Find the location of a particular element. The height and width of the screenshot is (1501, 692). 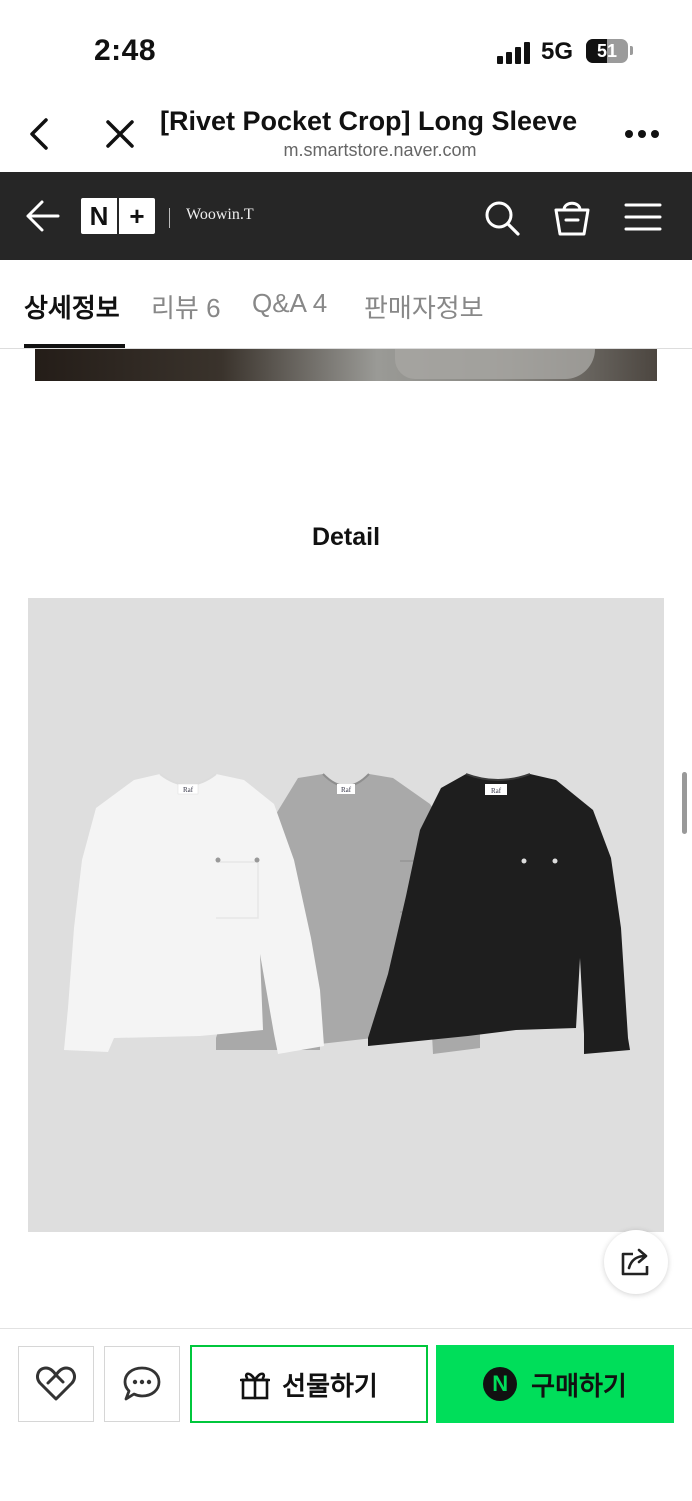

battery-icon: 51 is located at coordinates (607, 51).